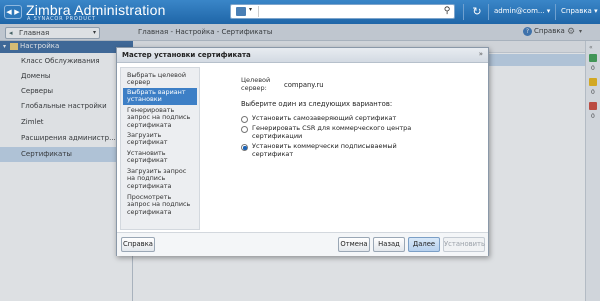 This screenshot has width=600, height=301. I want to click on radio-commercial, so click(244, 147).